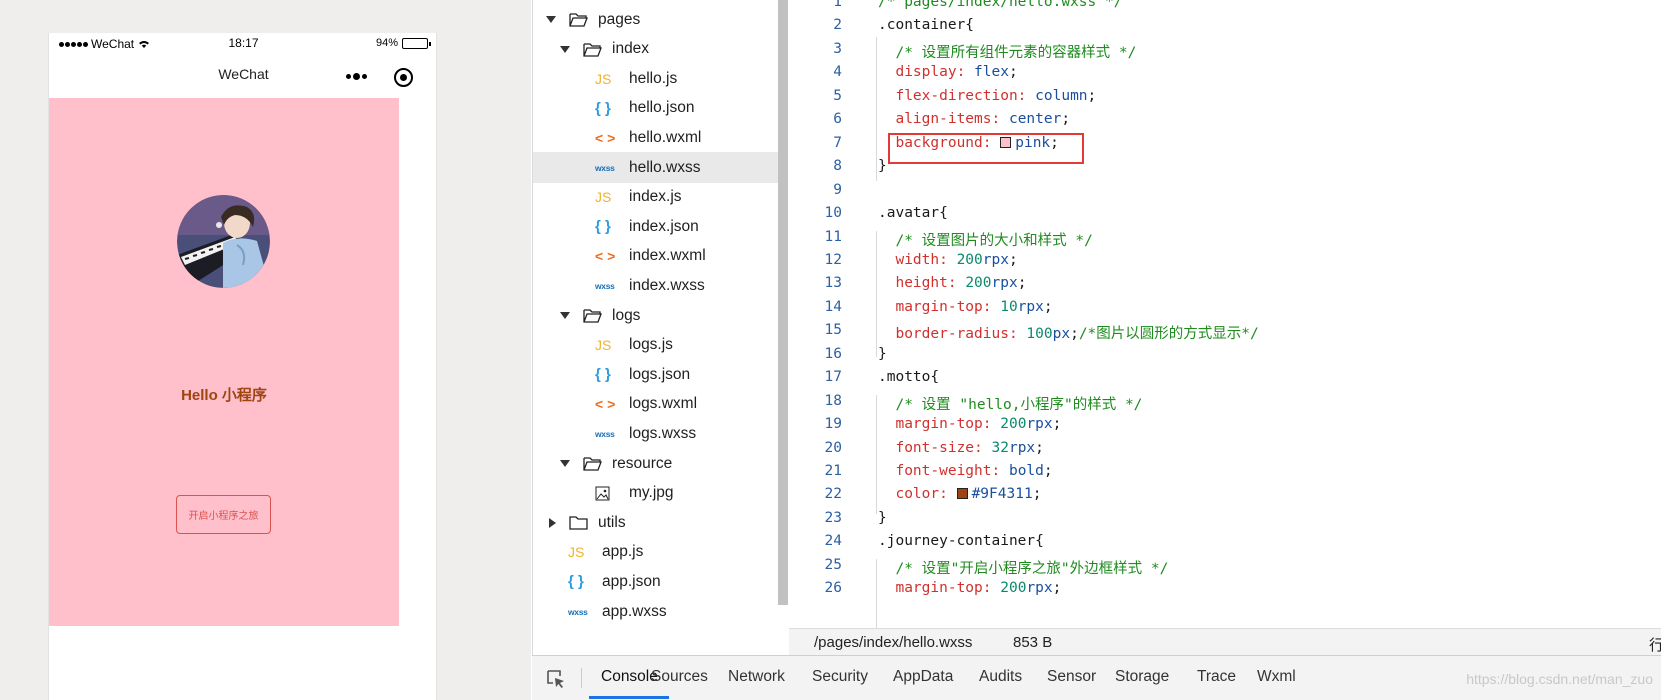 Image resolution: width=1661 pixels, height=700 pixels. I want to click on file-tree-item: { } index.json, so click(655, 226).